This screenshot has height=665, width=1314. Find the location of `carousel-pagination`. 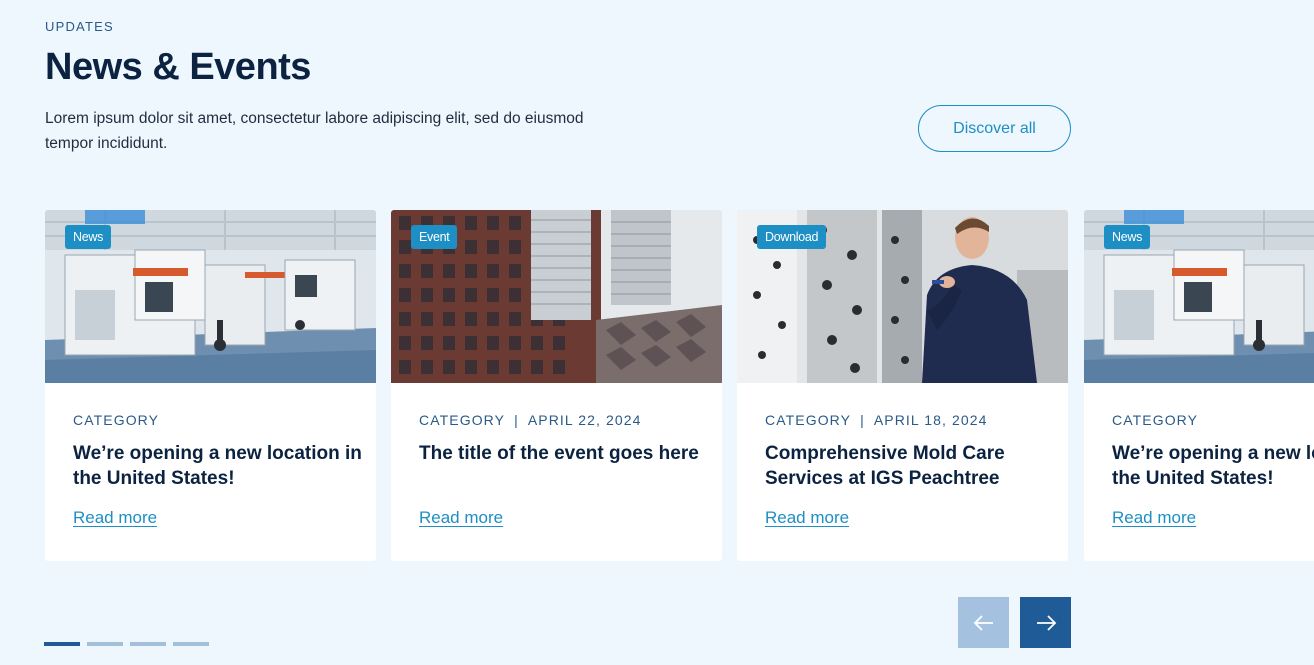

carousel-pagination is located at coordinates (126, 644).